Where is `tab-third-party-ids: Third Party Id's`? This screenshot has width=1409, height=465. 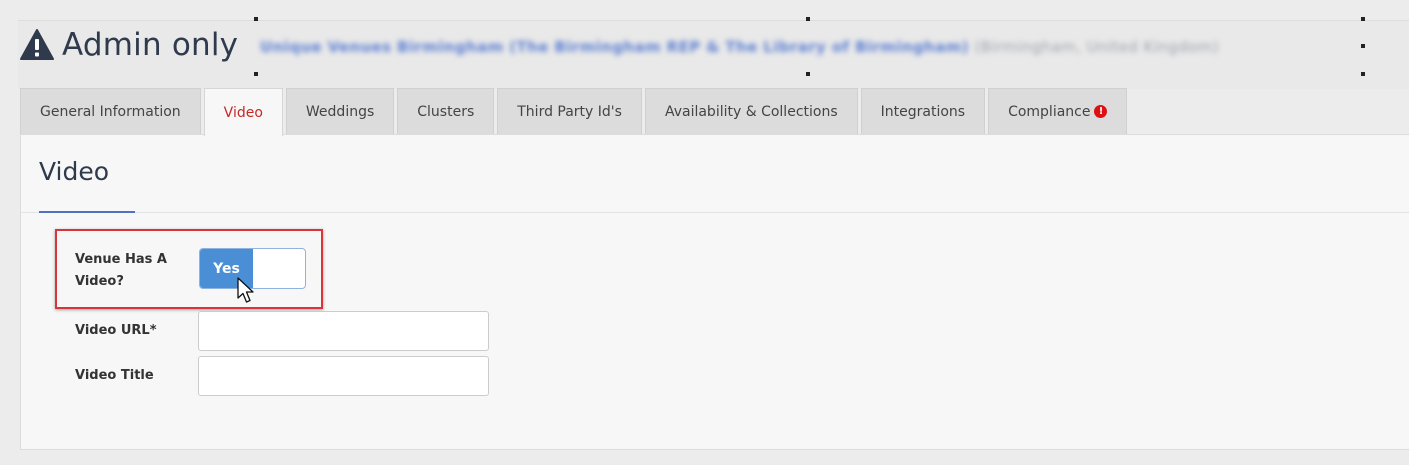 tab-third-party-ids: Third Party Id's is located at coordinates (569, 111).